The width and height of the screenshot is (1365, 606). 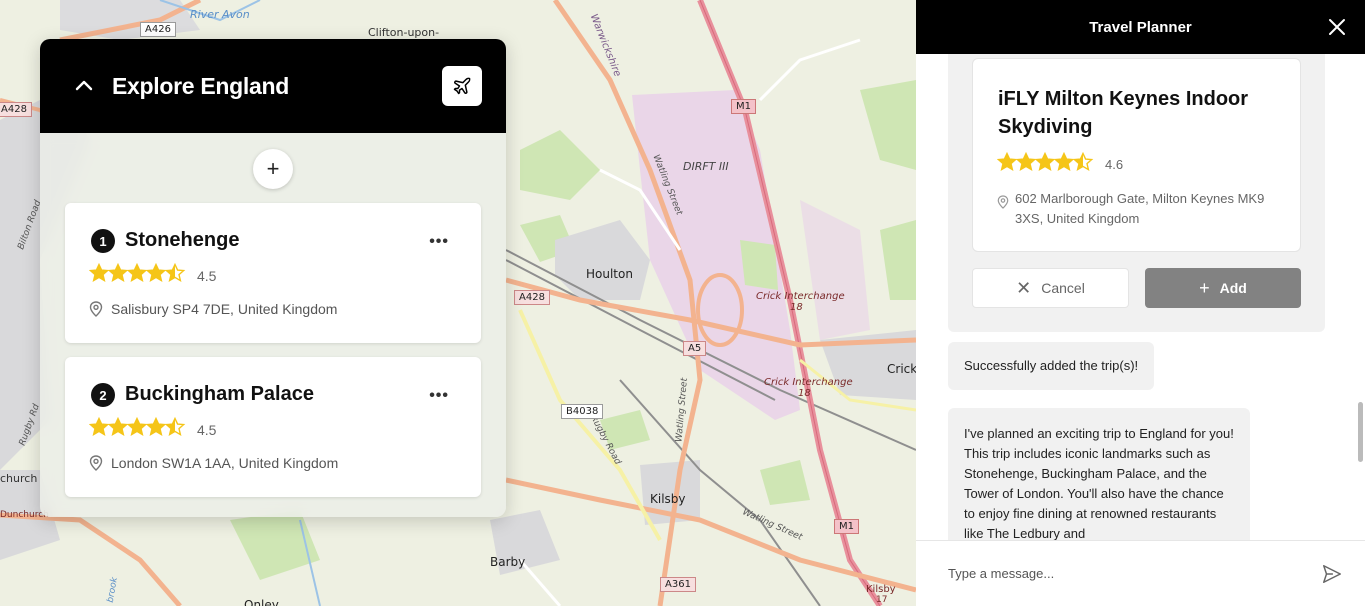 I want to click on add-place-button: +, so click(x=273, y=169).